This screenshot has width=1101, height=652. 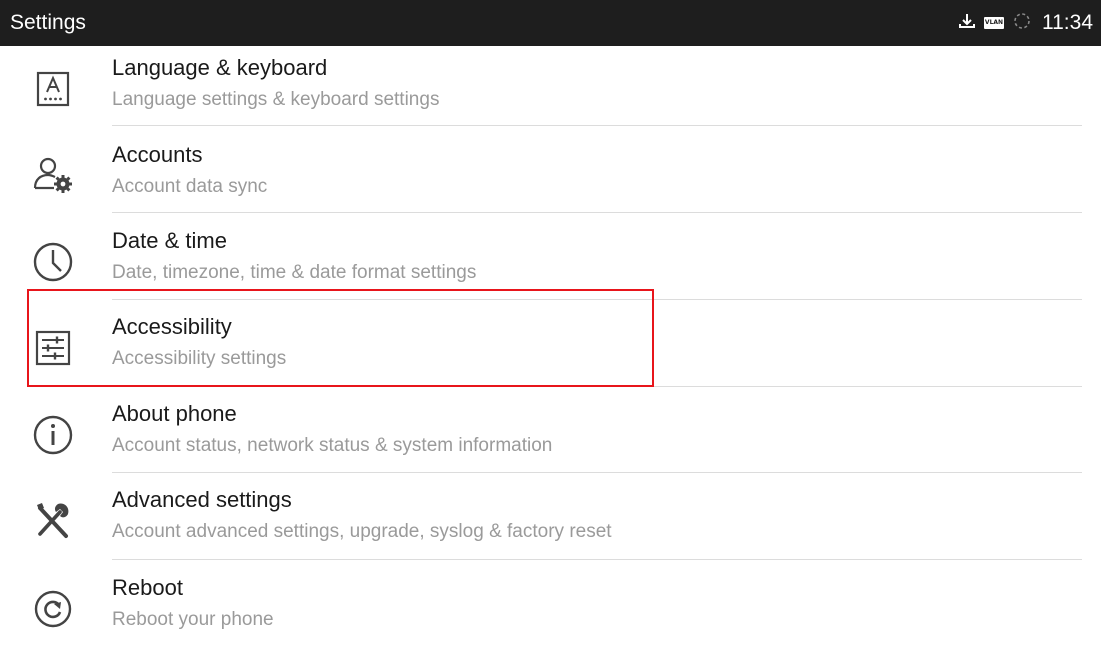 I want to click on settings-item-subtitle: Accessibility settings, so click(x=199, y=358).